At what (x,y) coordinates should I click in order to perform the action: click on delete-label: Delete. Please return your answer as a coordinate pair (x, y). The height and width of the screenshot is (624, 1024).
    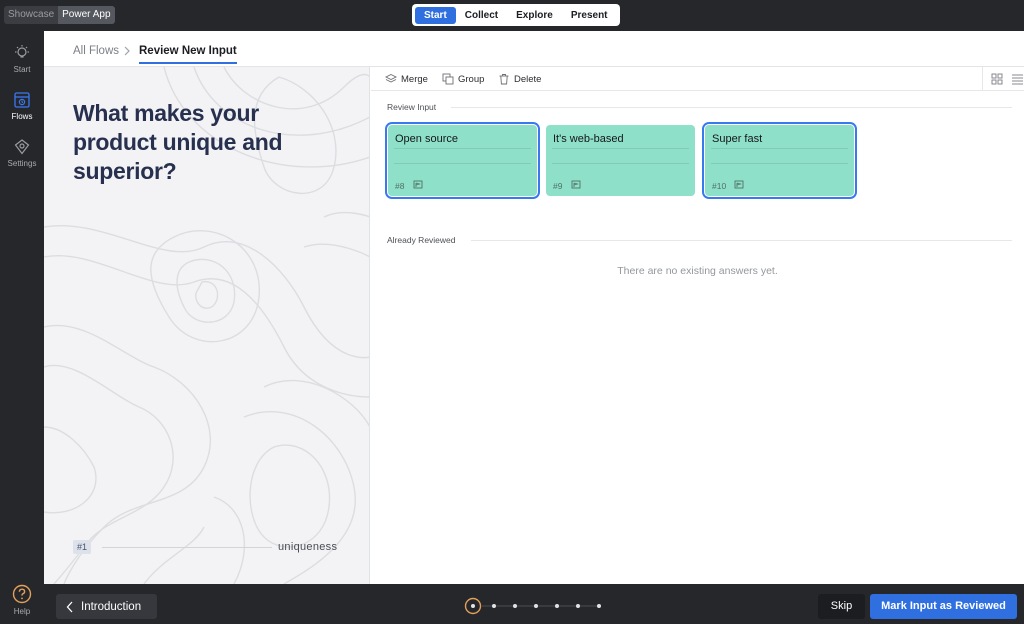
    Looking at the image, I should click on (528, 79).